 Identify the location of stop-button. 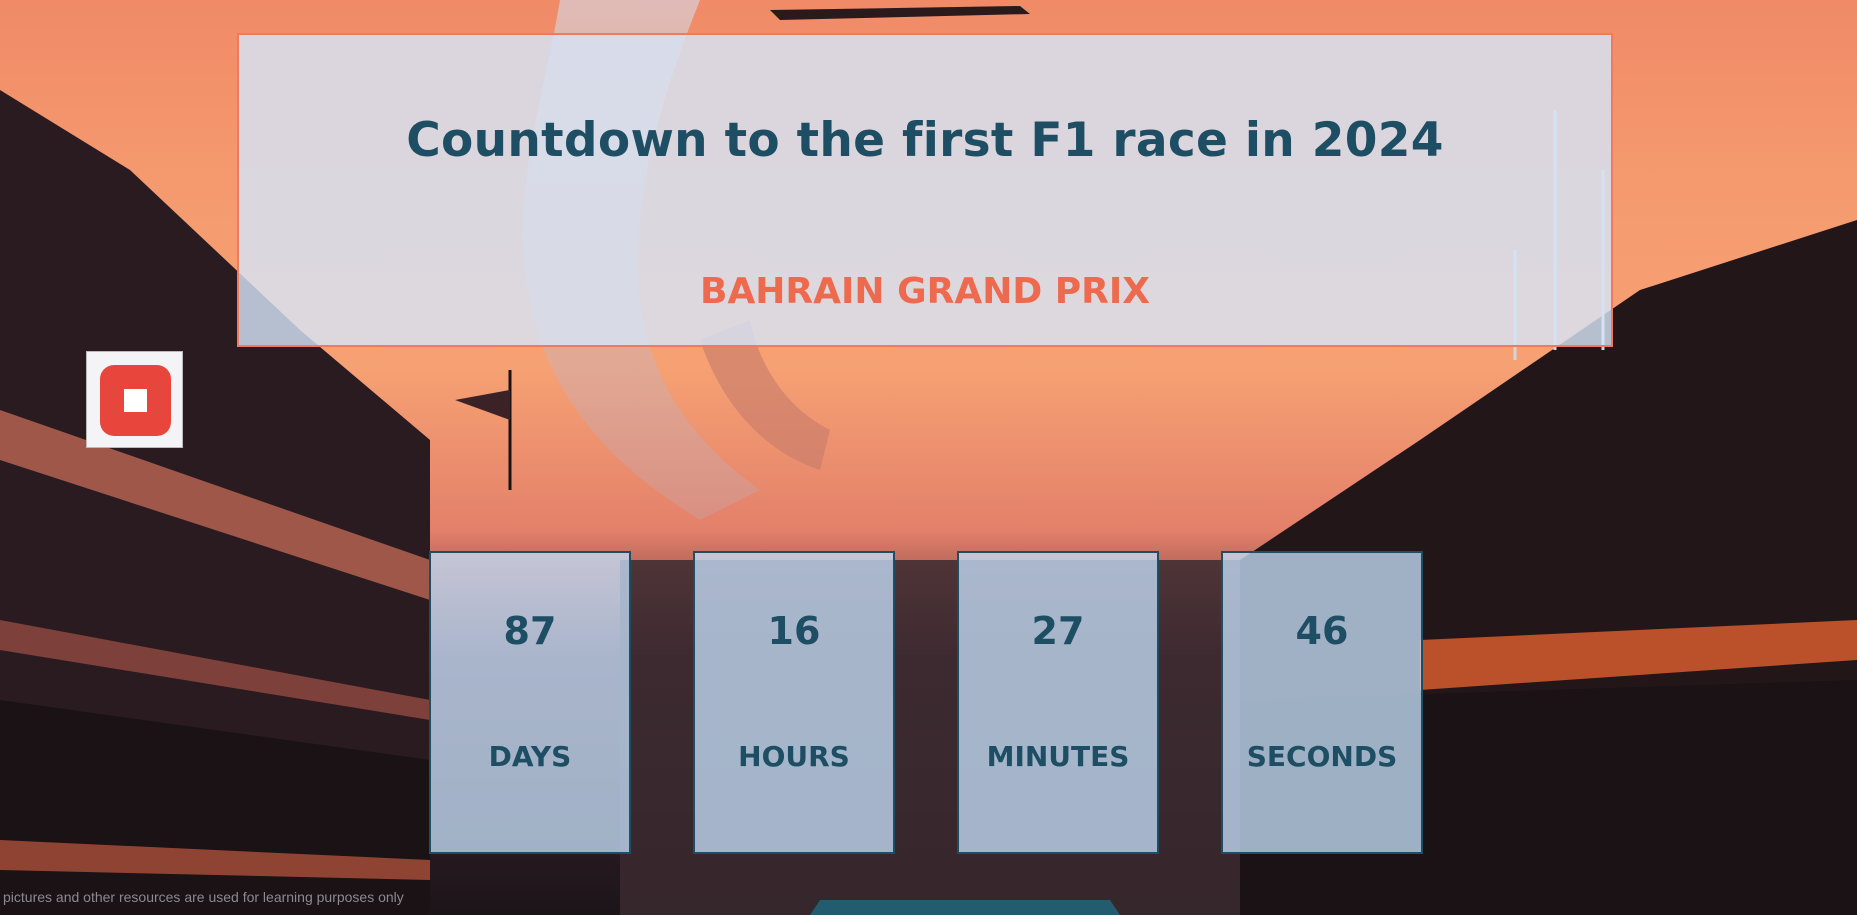
(134, 399).